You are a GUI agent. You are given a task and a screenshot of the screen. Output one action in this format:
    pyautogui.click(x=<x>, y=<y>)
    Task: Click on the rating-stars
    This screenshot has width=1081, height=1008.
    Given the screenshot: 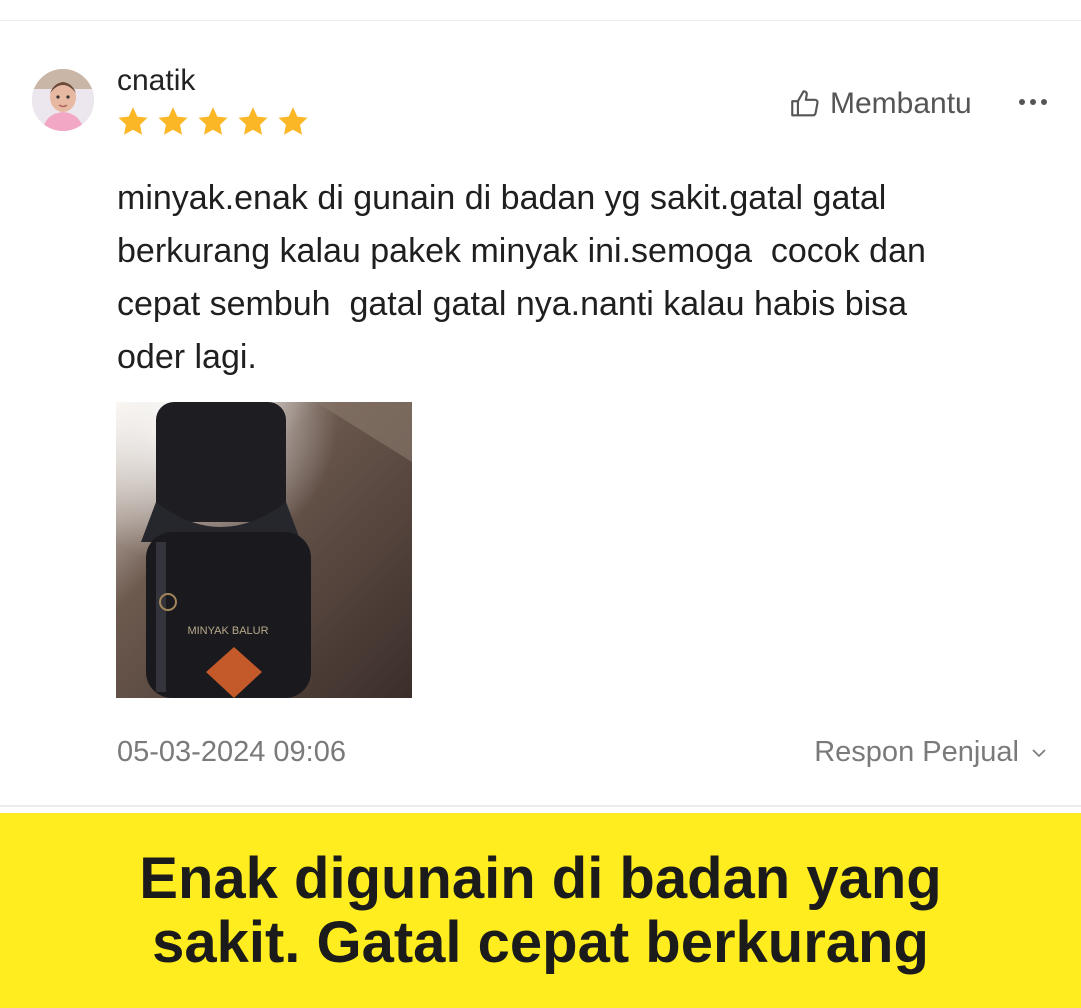 What is the action you would take?
    pyautogui.click(x=213, y=122)
    